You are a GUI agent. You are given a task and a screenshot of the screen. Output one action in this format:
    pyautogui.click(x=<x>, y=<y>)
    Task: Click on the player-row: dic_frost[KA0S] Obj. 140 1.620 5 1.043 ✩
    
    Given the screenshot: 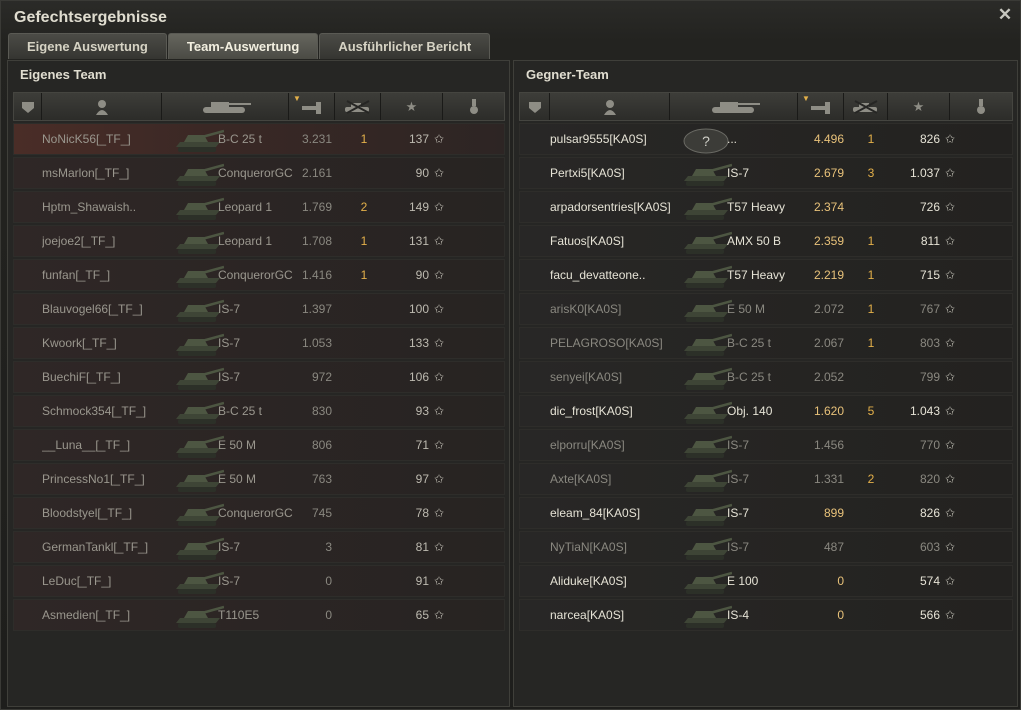 What is the action you would take?
    pyautogui.click(x=766, y=411)
    